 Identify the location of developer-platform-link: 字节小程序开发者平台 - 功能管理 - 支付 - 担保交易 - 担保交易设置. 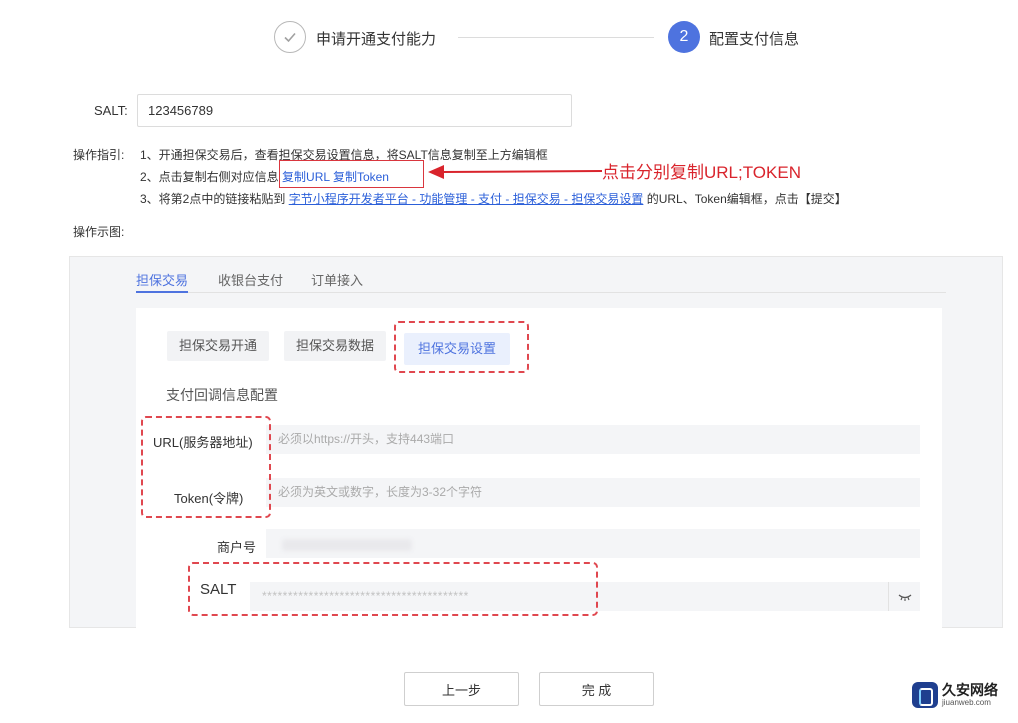
(466, 199).